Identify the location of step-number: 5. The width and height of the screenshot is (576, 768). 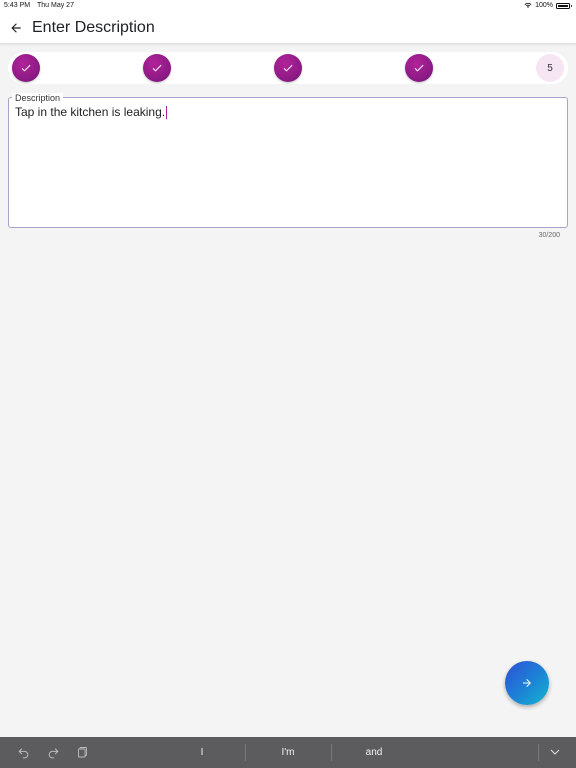
(550, 68).